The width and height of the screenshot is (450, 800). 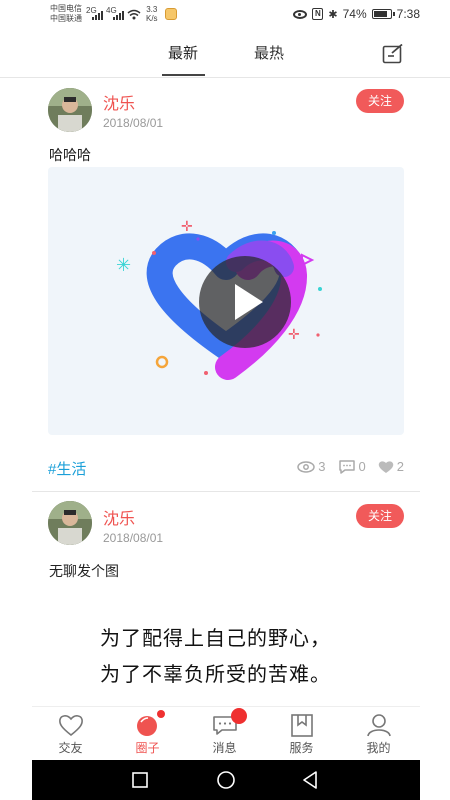 I want to click on topic-tag: #生活, so click(x=67, y=468).